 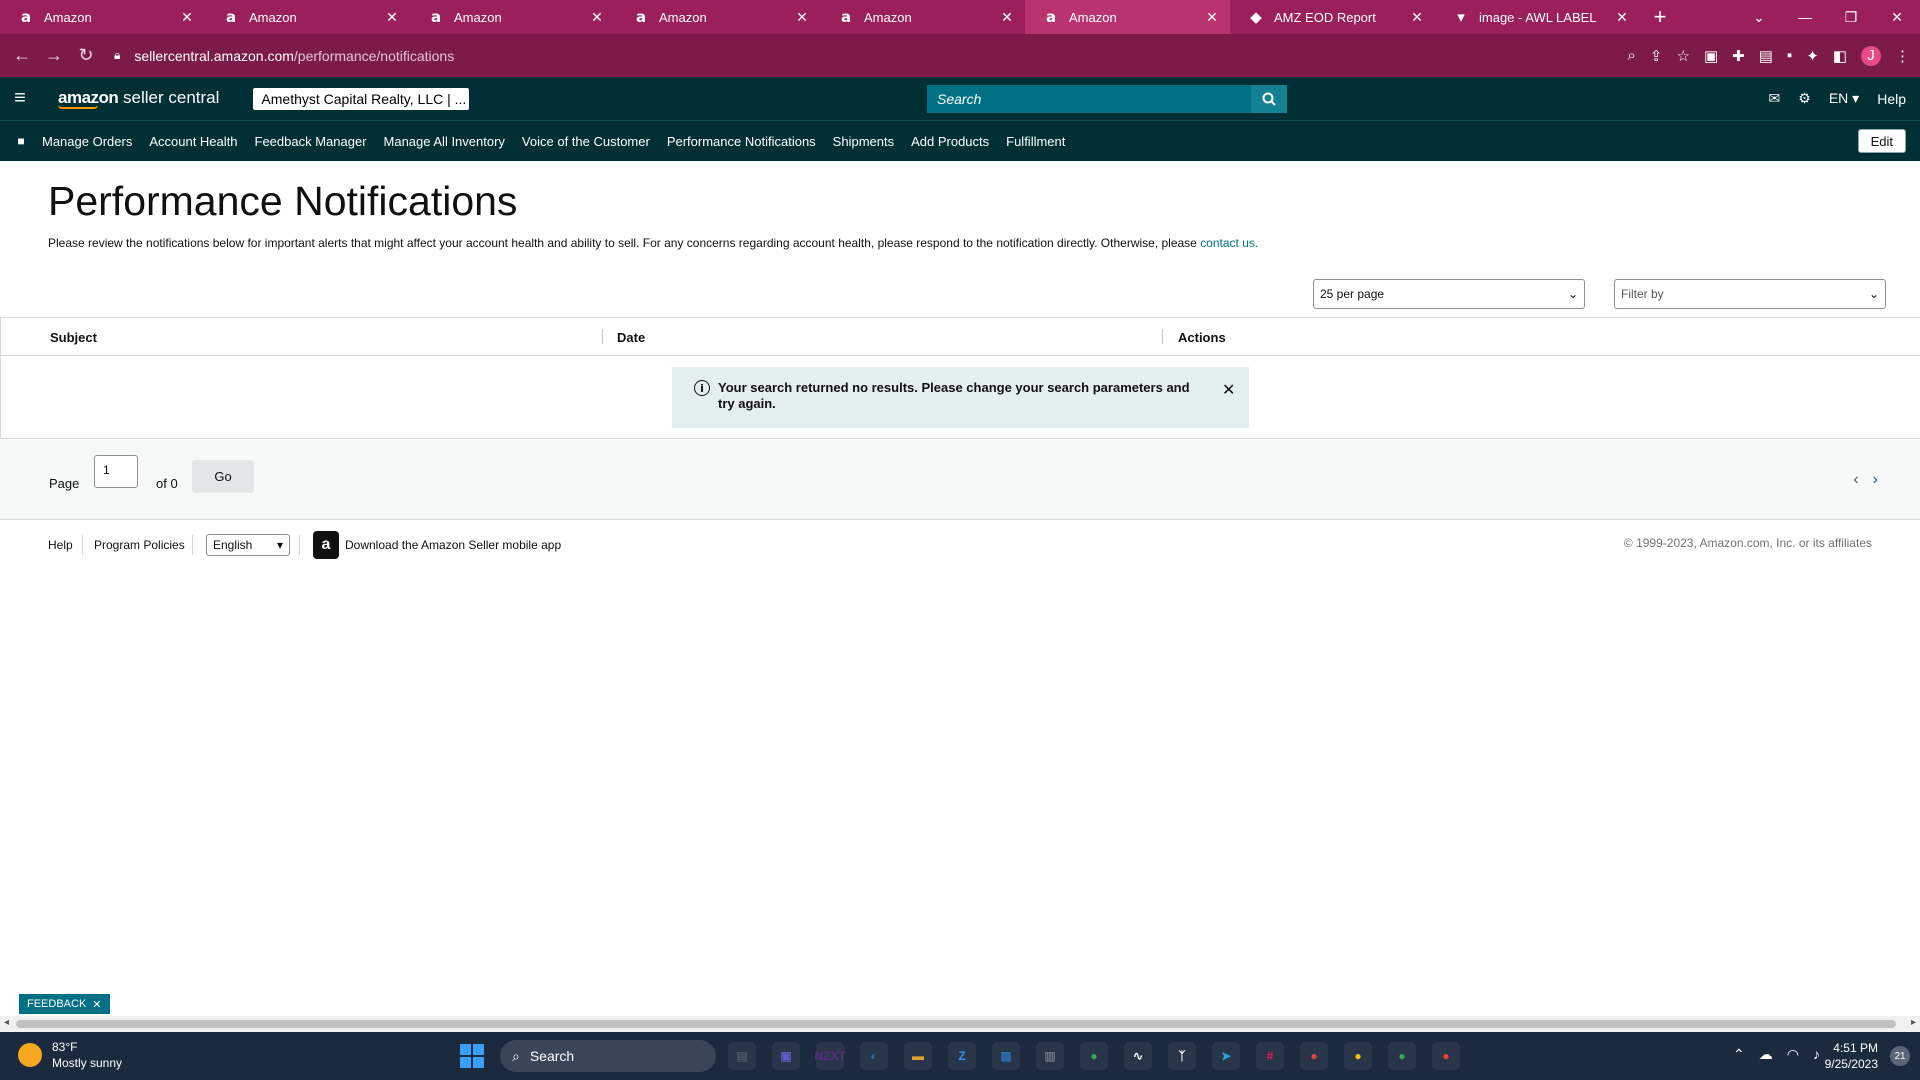 What do you see at coordinates (117, 55) in the screenshot?
I see `lock-icon: 🔒︎` at bounding box center [117, 55].